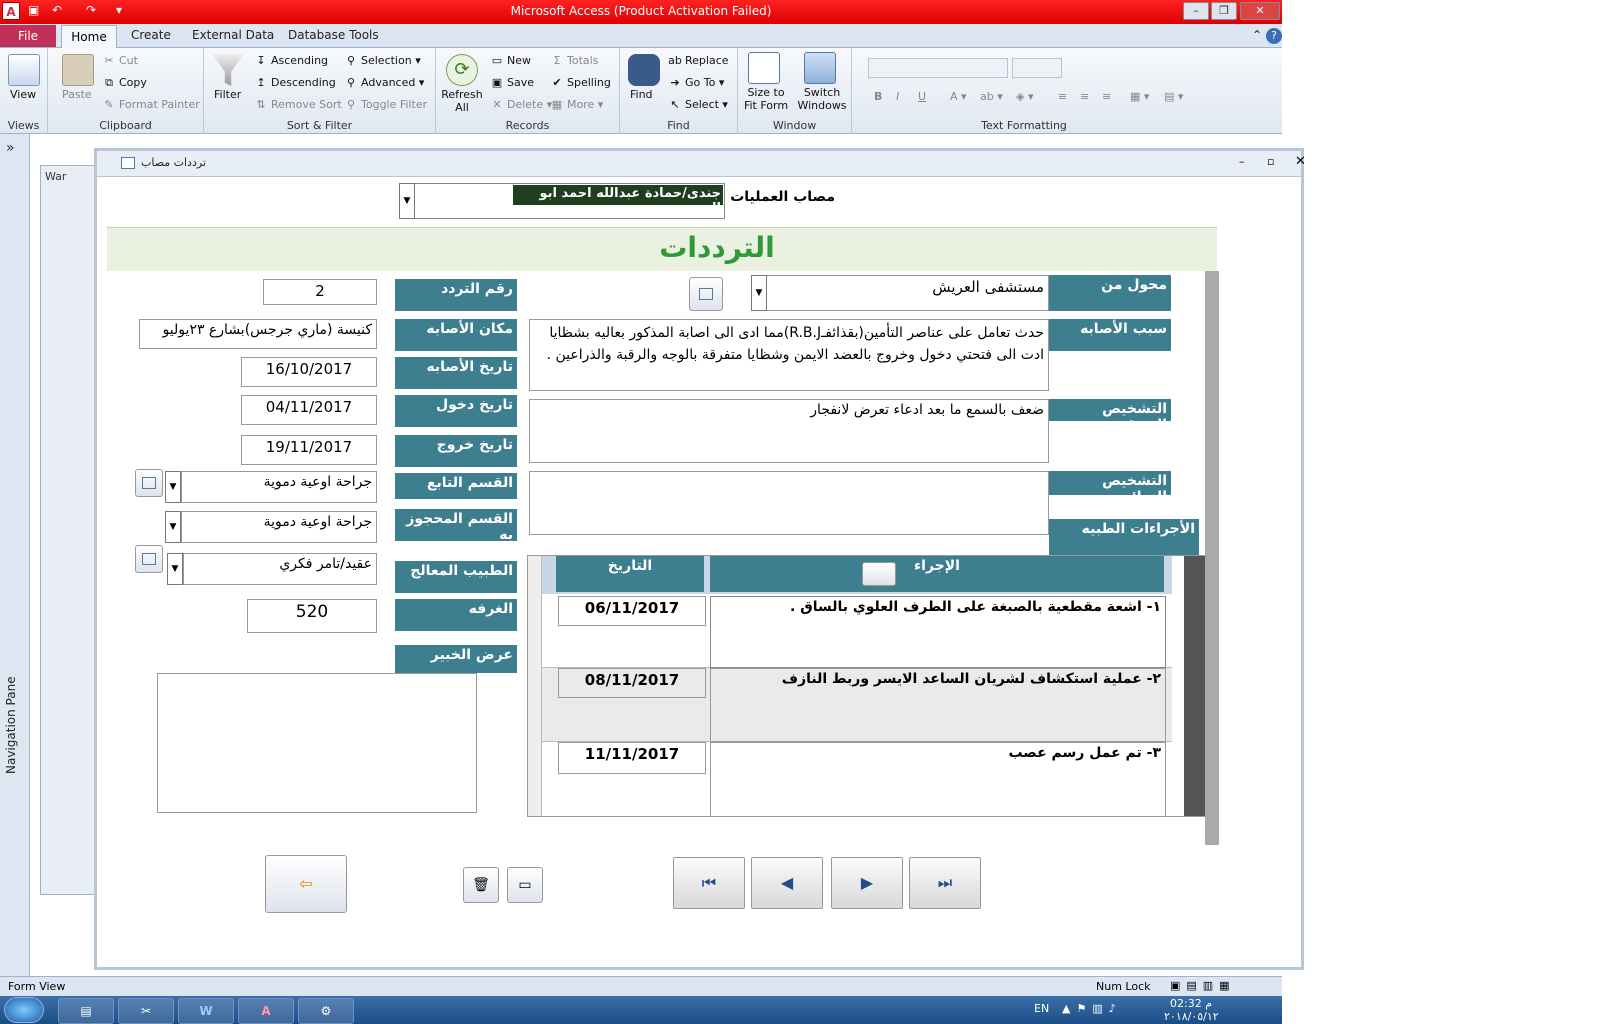  Describe the element at coordinates (124, 82) in the screenshot. I see `copy-button: ⧉ Copy` at that location.